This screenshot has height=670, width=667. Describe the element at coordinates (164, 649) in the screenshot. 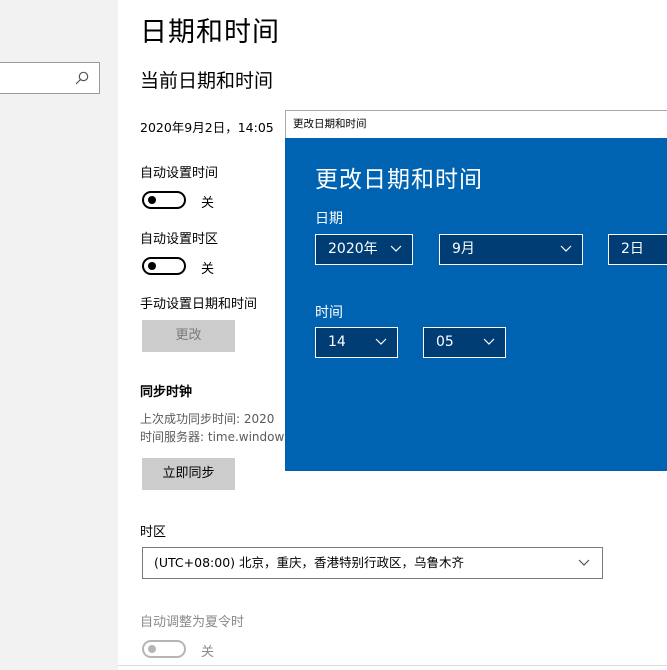

I see `dst-toggle` at that location.